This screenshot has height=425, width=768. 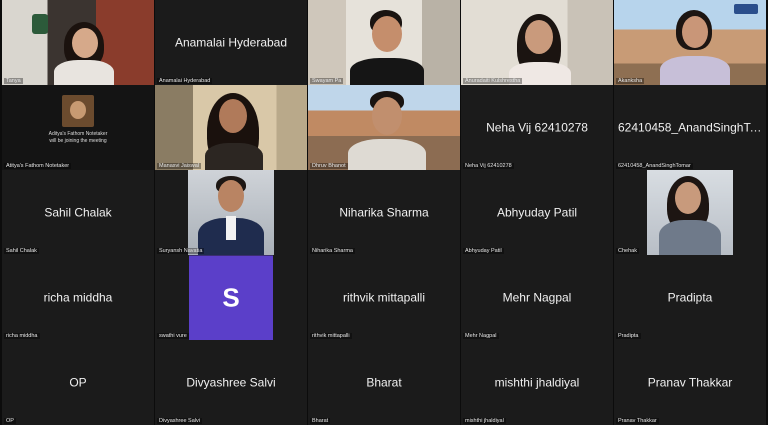 I want to click on participant-name-label: rithvik mittapalli, so click(x=331, y=336).